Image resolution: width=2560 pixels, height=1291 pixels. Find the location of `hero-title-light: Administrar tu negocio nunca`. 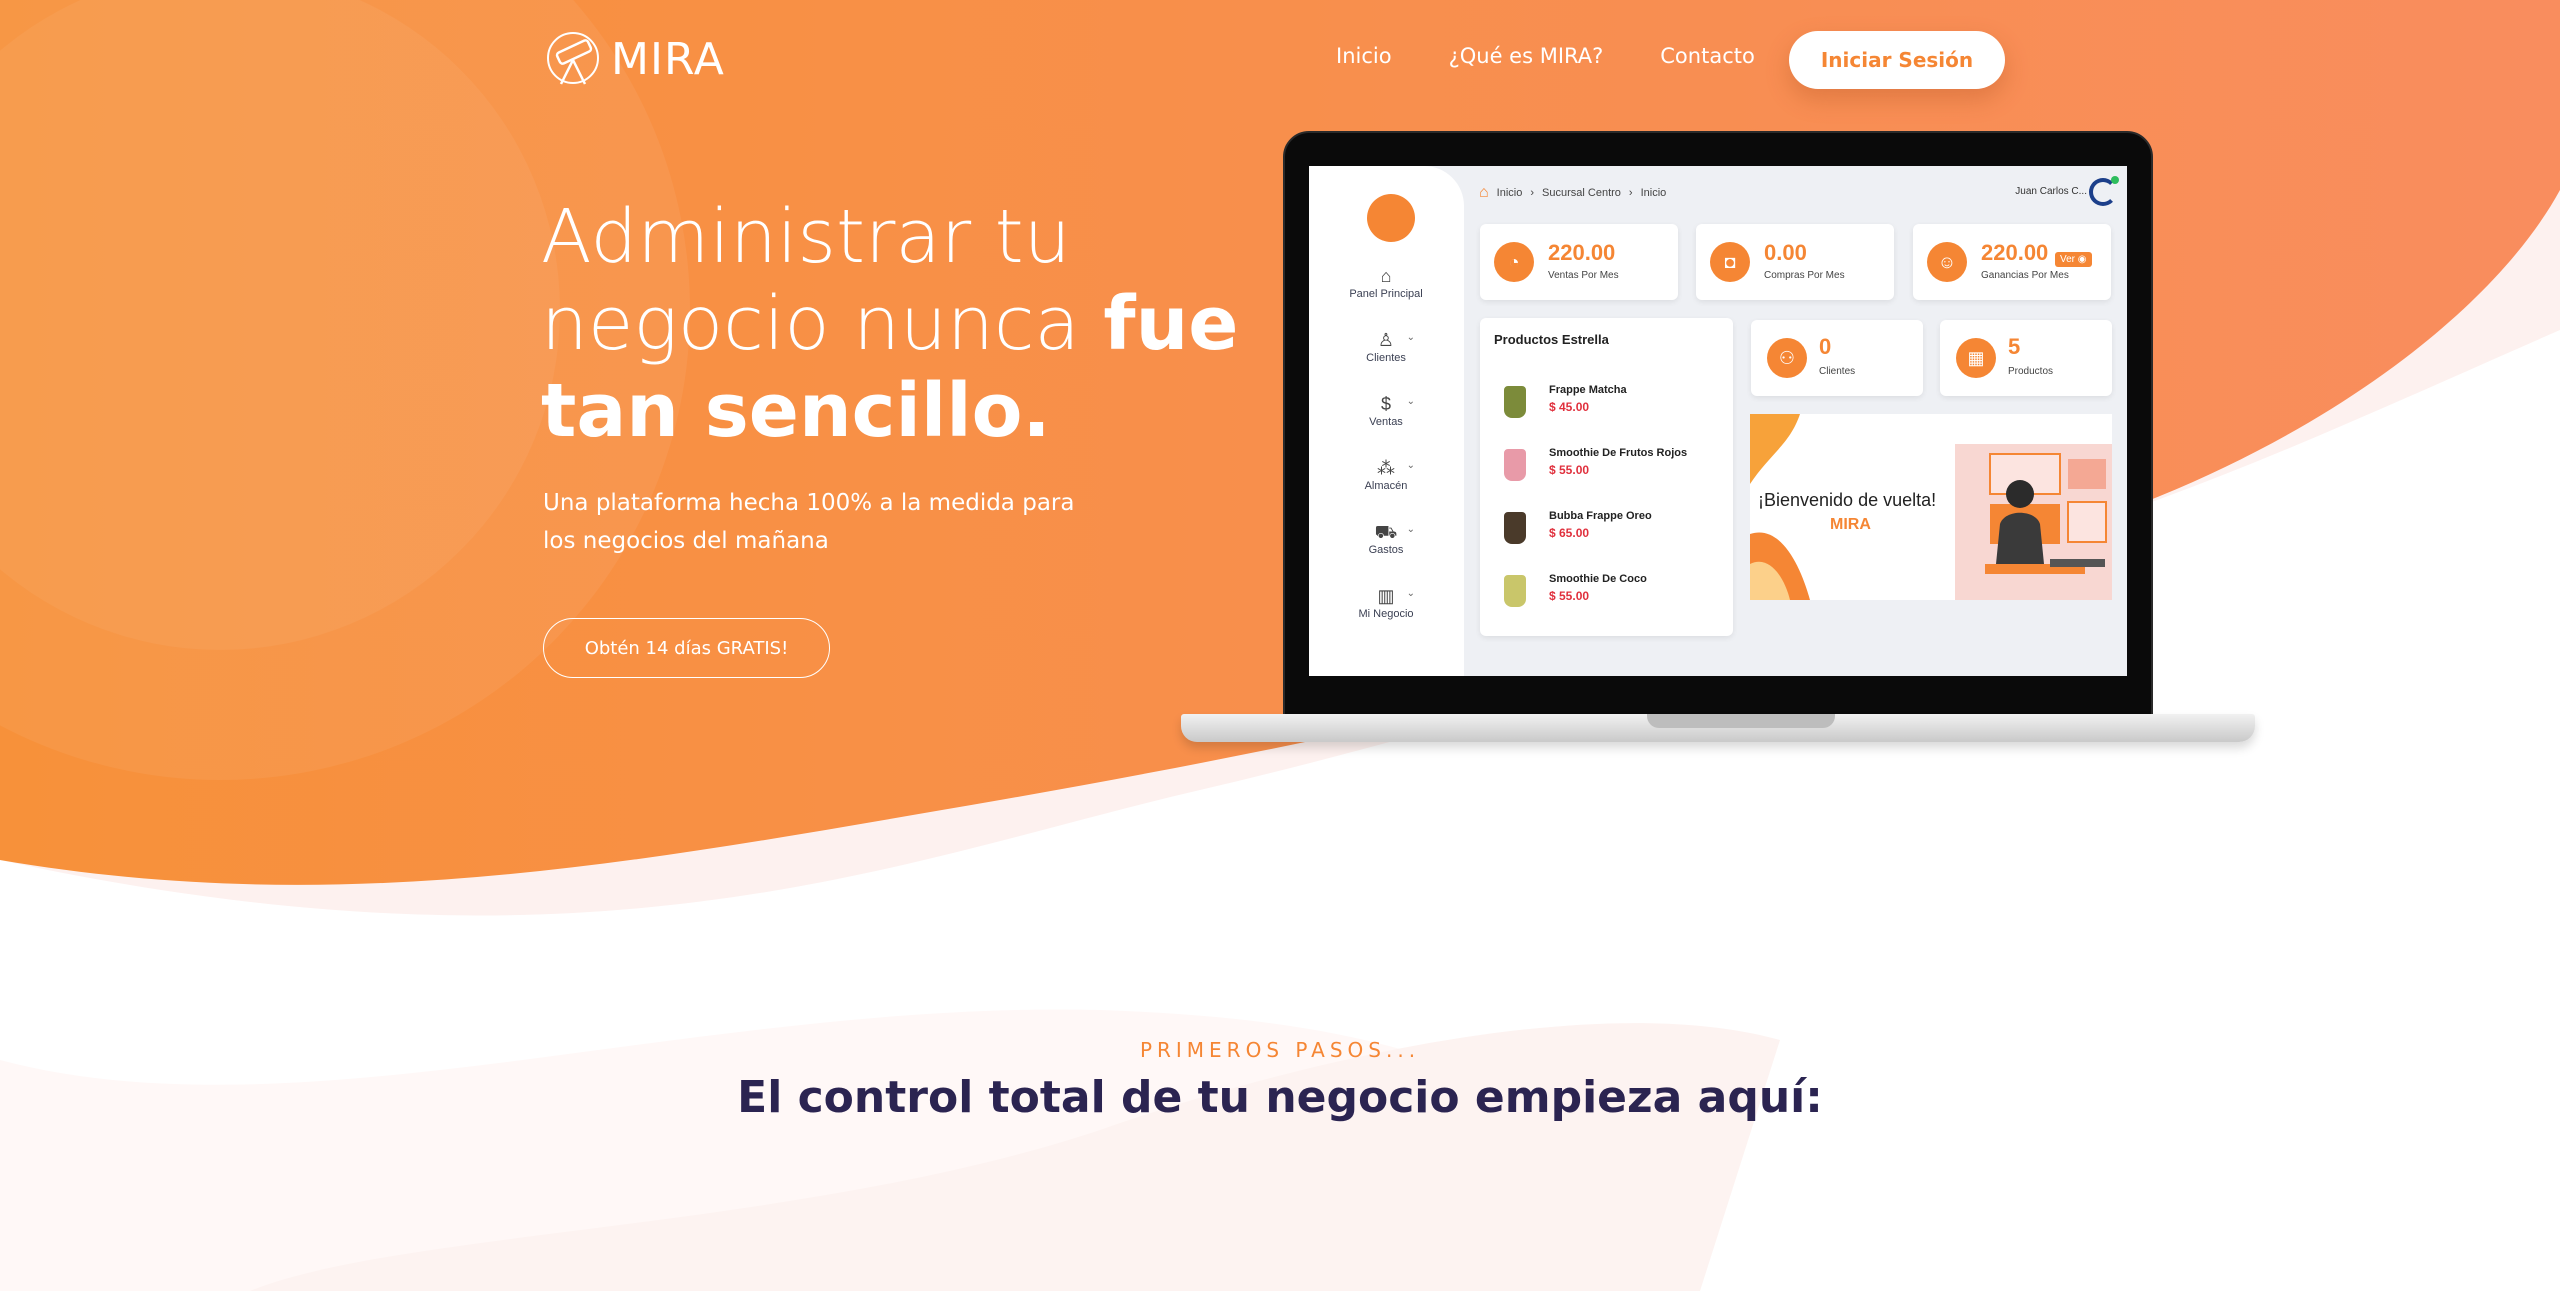

hero-title-light: Administrar tu negocio nunca is located at coordinates (822, 280).